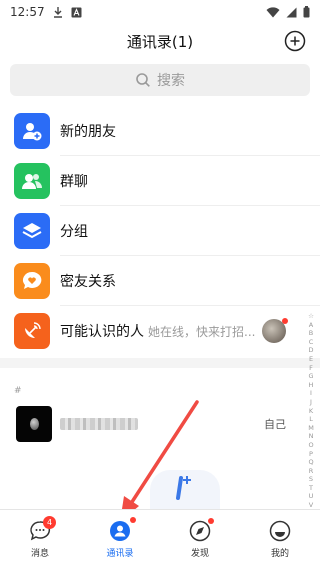 This screenshot has height=569, width=320. Describe the element at coordinates (160, 281) in the screenshot. I see `menu-item-close-friends: 密友关系` at that location.